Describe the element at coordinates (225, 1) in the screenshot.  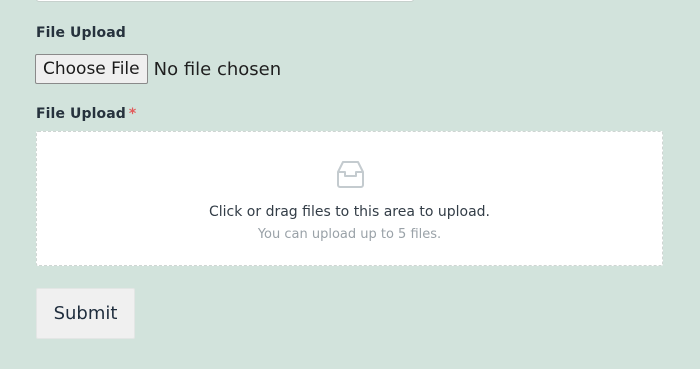
I see `previous-input-field` at that location.